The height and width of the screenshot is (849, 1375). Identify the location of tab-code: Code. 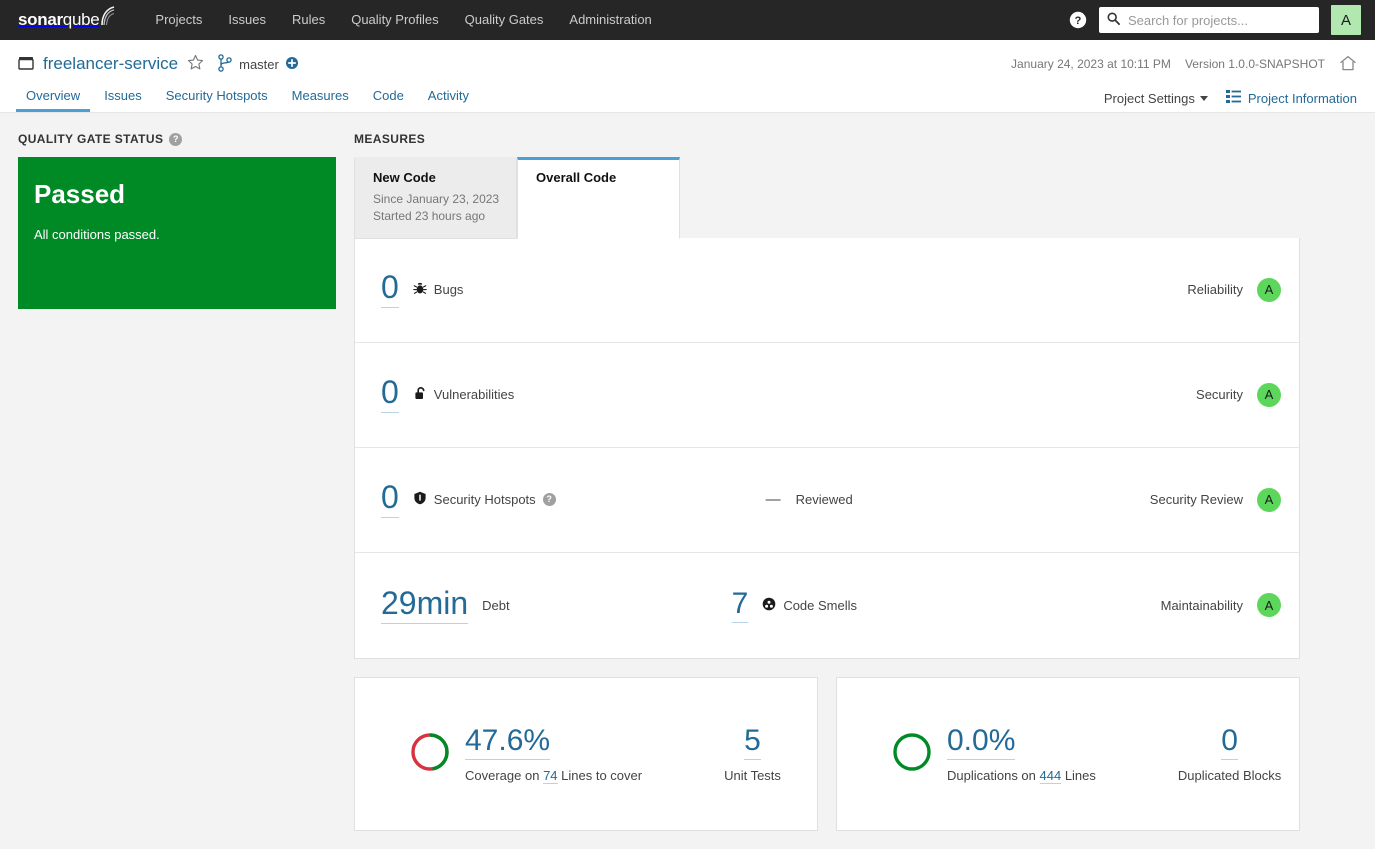
(388, 100).